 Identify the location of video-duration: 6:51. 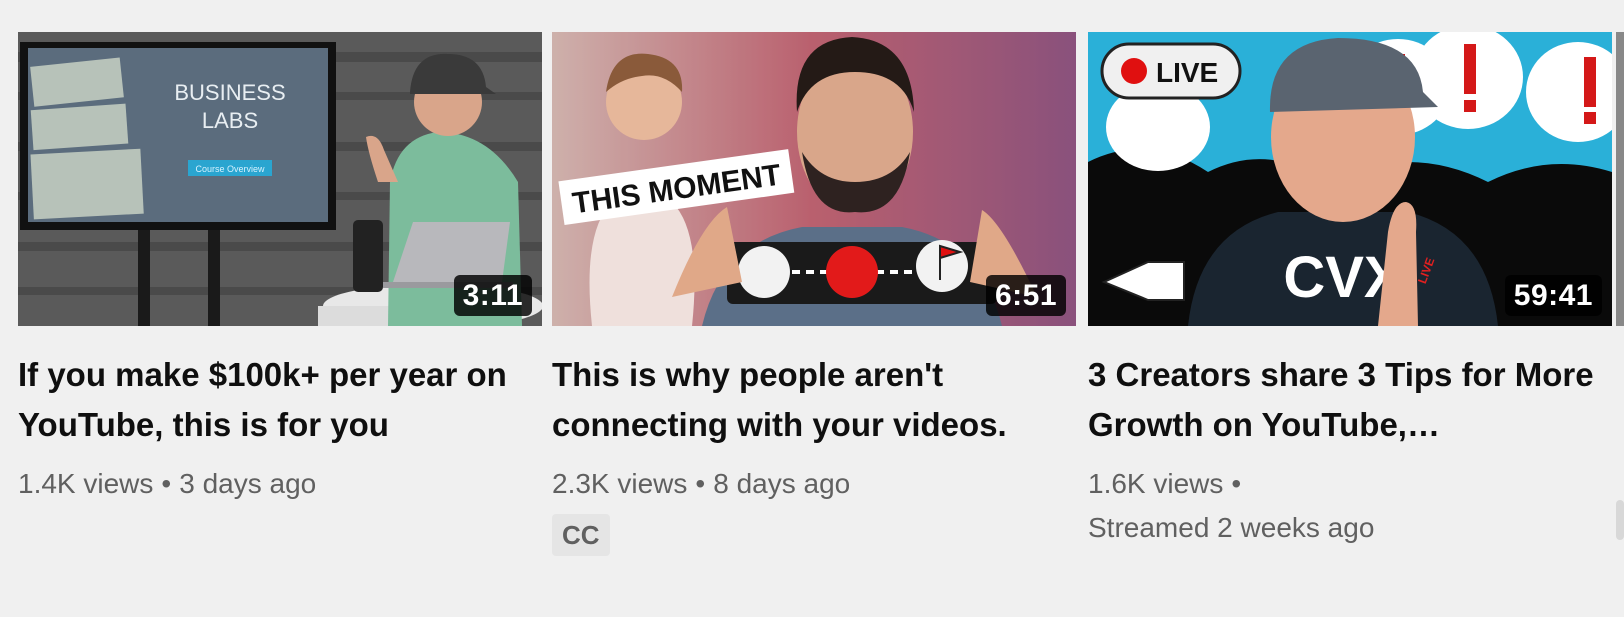
(1025, 295).